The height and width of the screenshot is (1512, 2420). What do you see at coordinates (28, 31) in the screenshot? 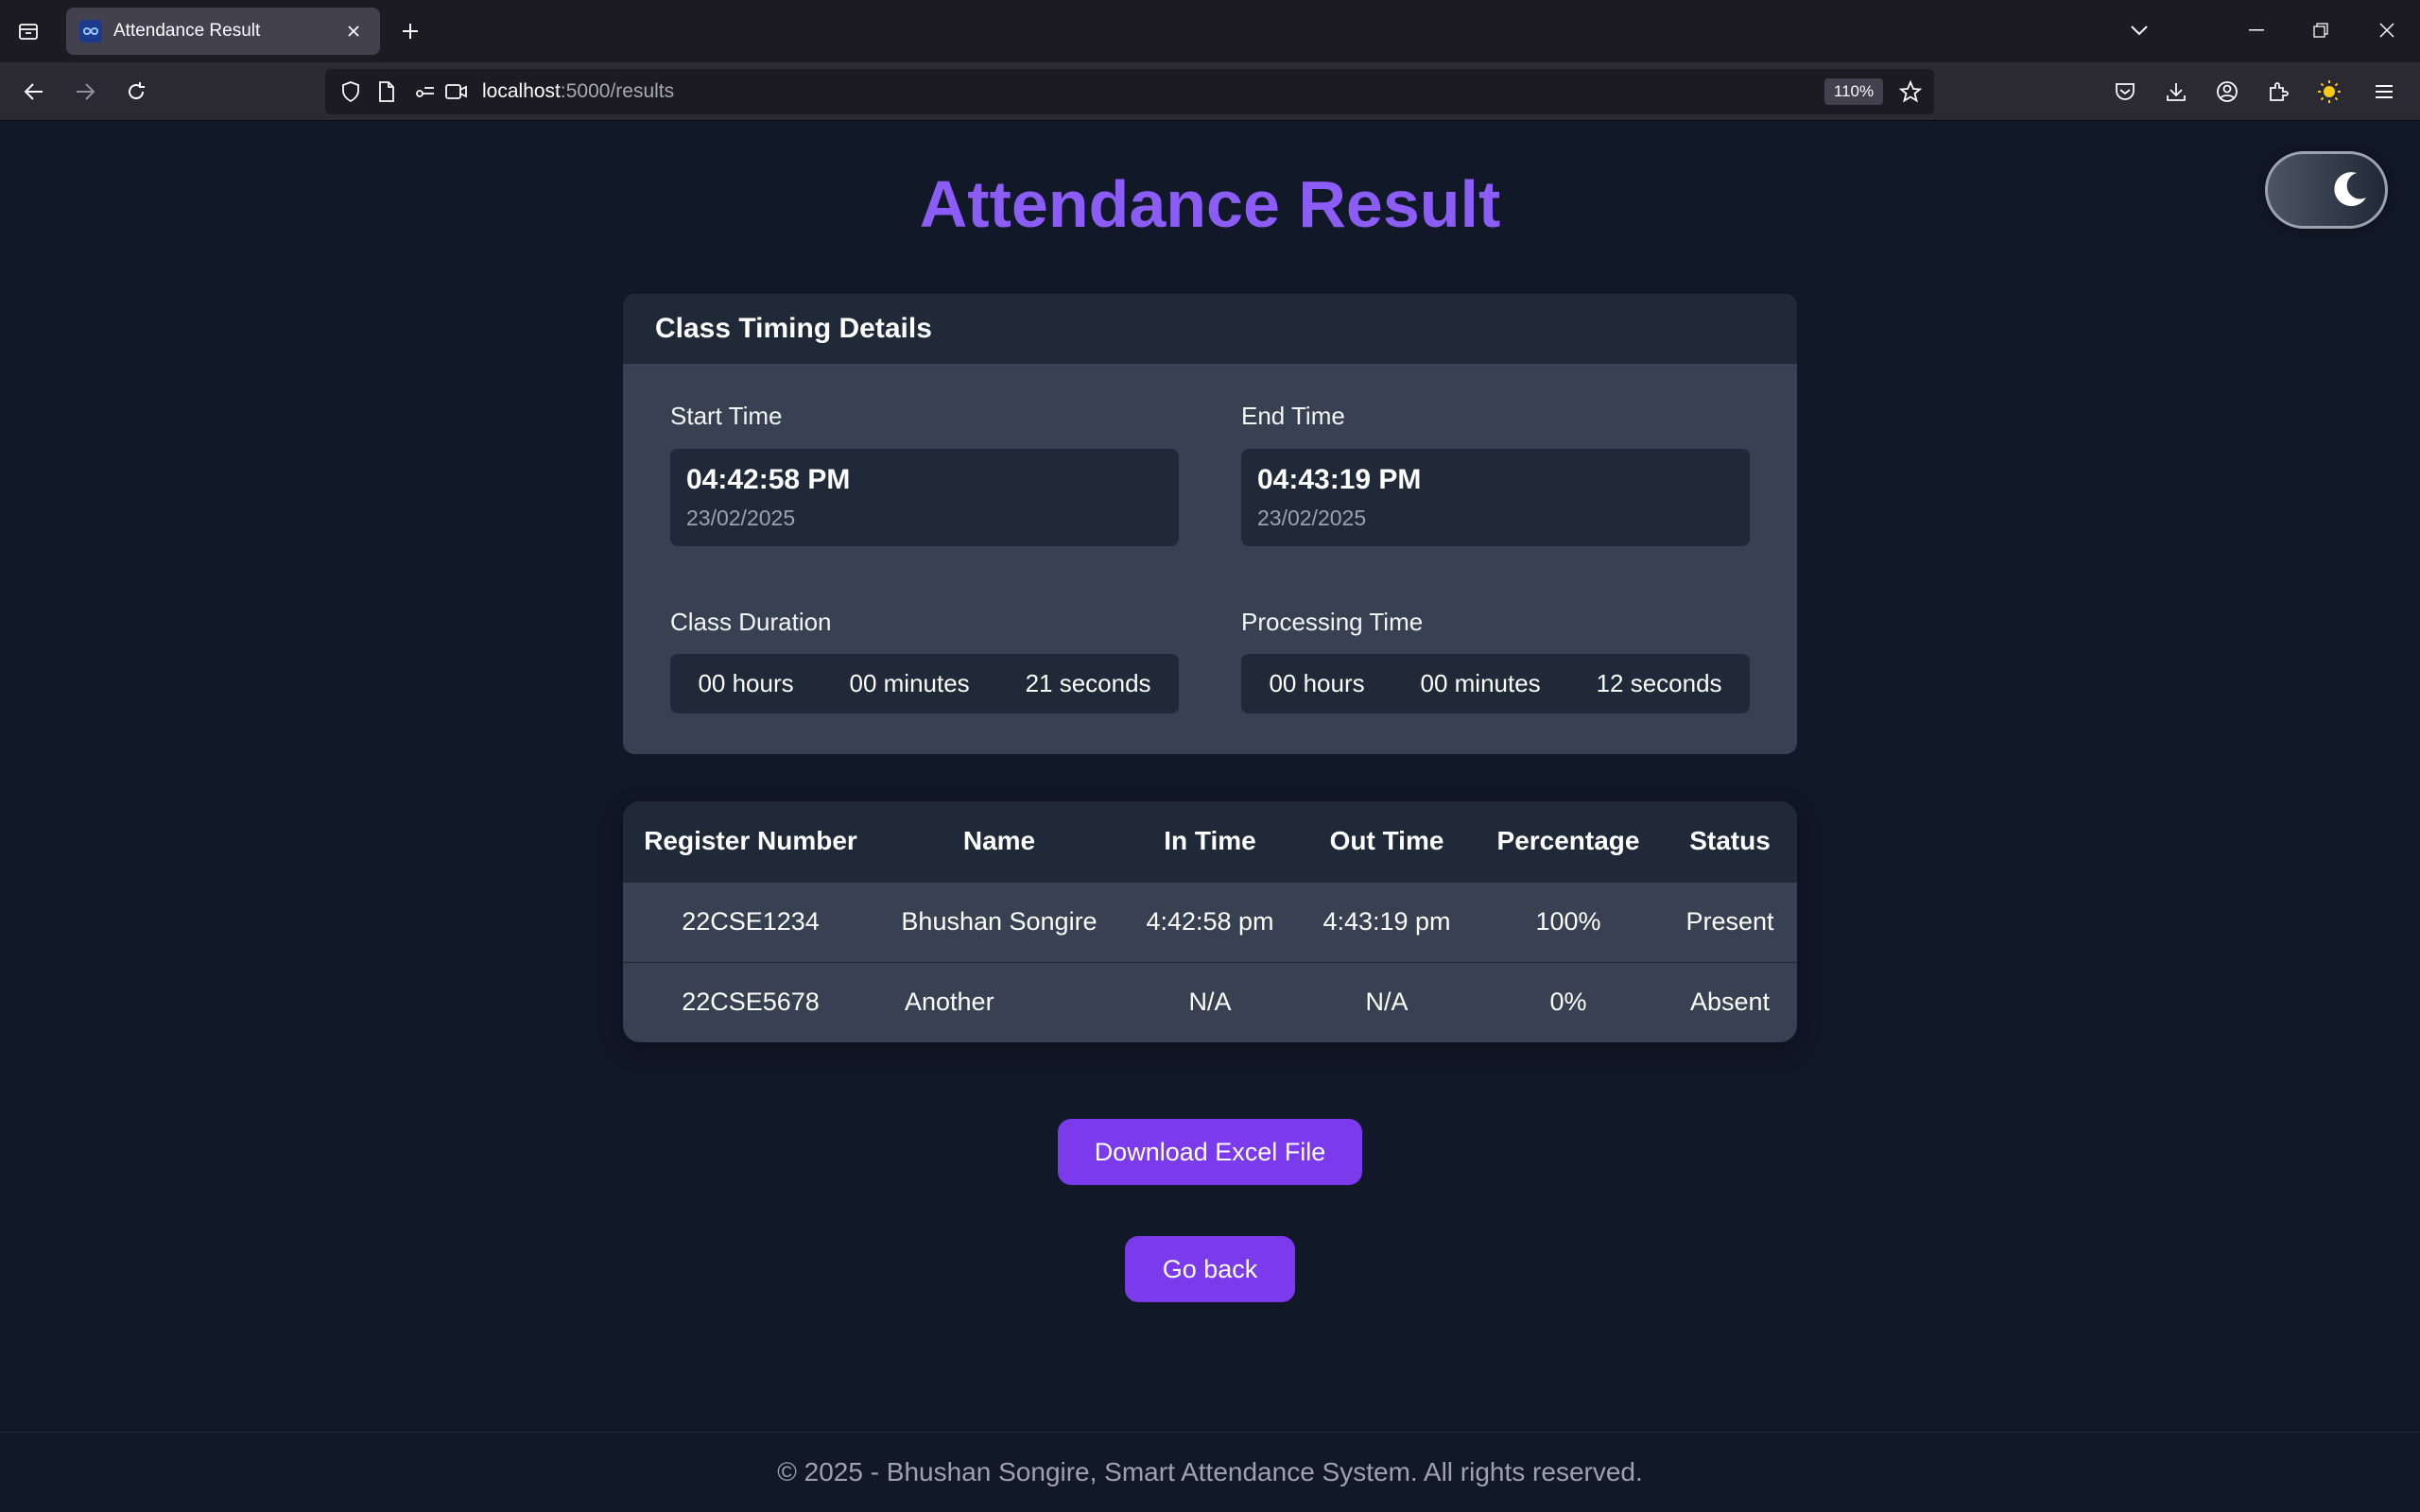
I see `firefox-view-icon` at bounding box center [28, 31].